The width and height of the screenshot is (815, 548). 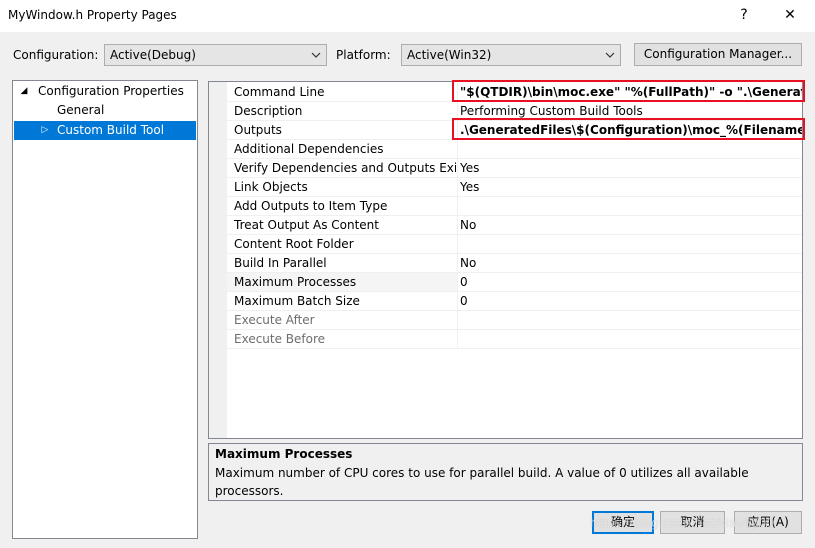 What do you see at coordinates (363, 55) in the screenshot?
I see `platform-label: Platform:` at bounding box center [363, 55].